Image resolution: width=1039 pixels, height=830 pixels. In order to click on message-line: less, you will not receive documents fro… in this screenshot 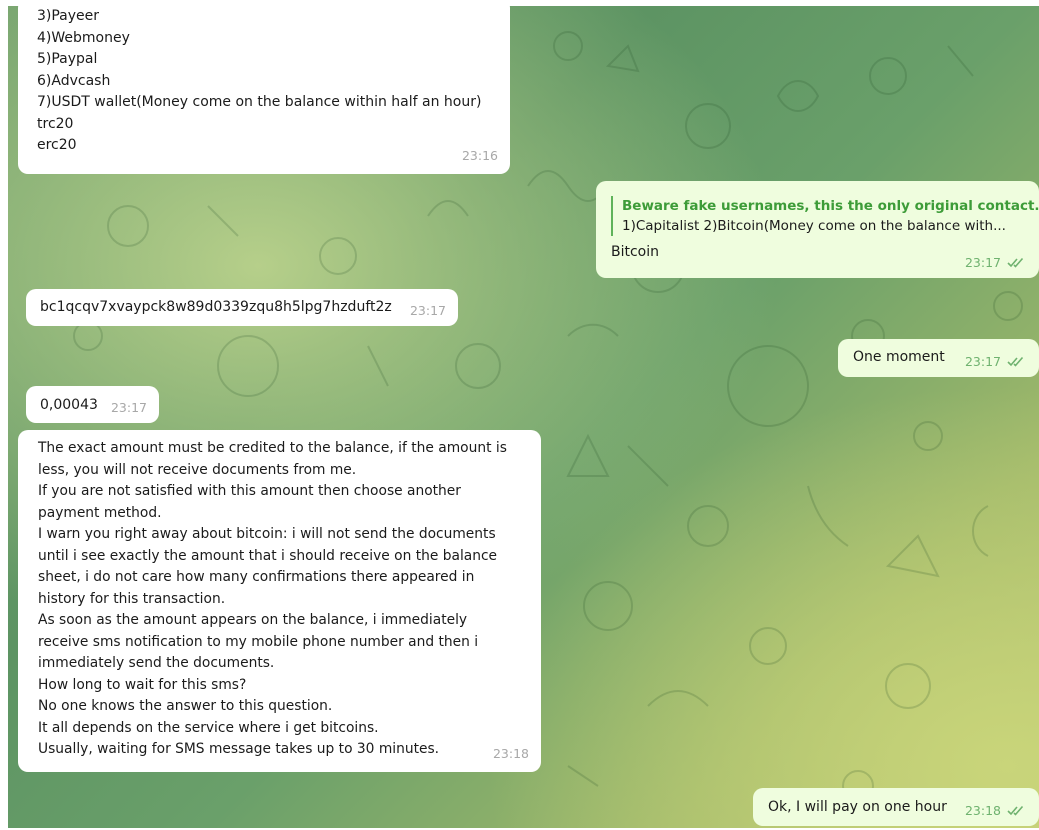, I will do `click(197, 469)`.